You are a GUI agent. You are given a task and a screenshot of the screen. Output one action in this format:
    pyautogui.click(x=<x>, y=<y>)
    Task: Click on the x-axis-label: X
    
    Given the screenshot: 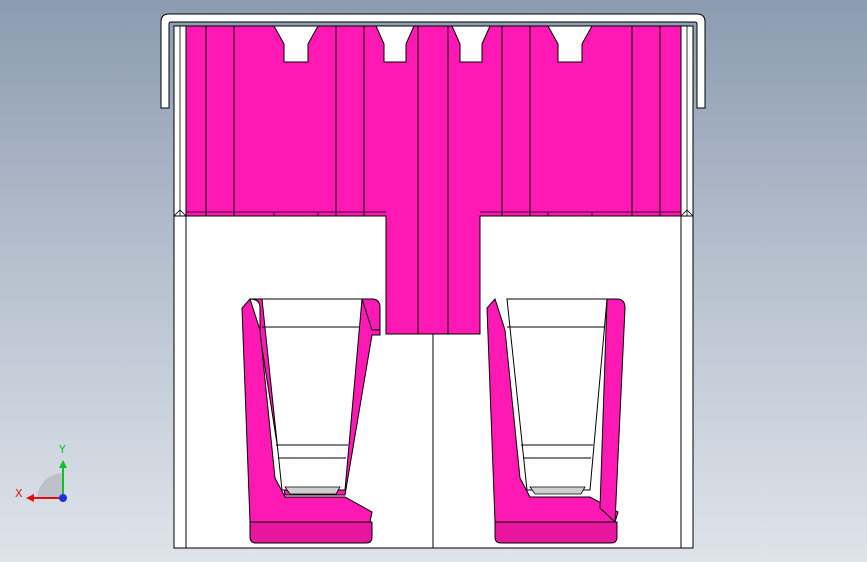 What is the action you would take?
    pyautogui.click(x=19, y=493)
    